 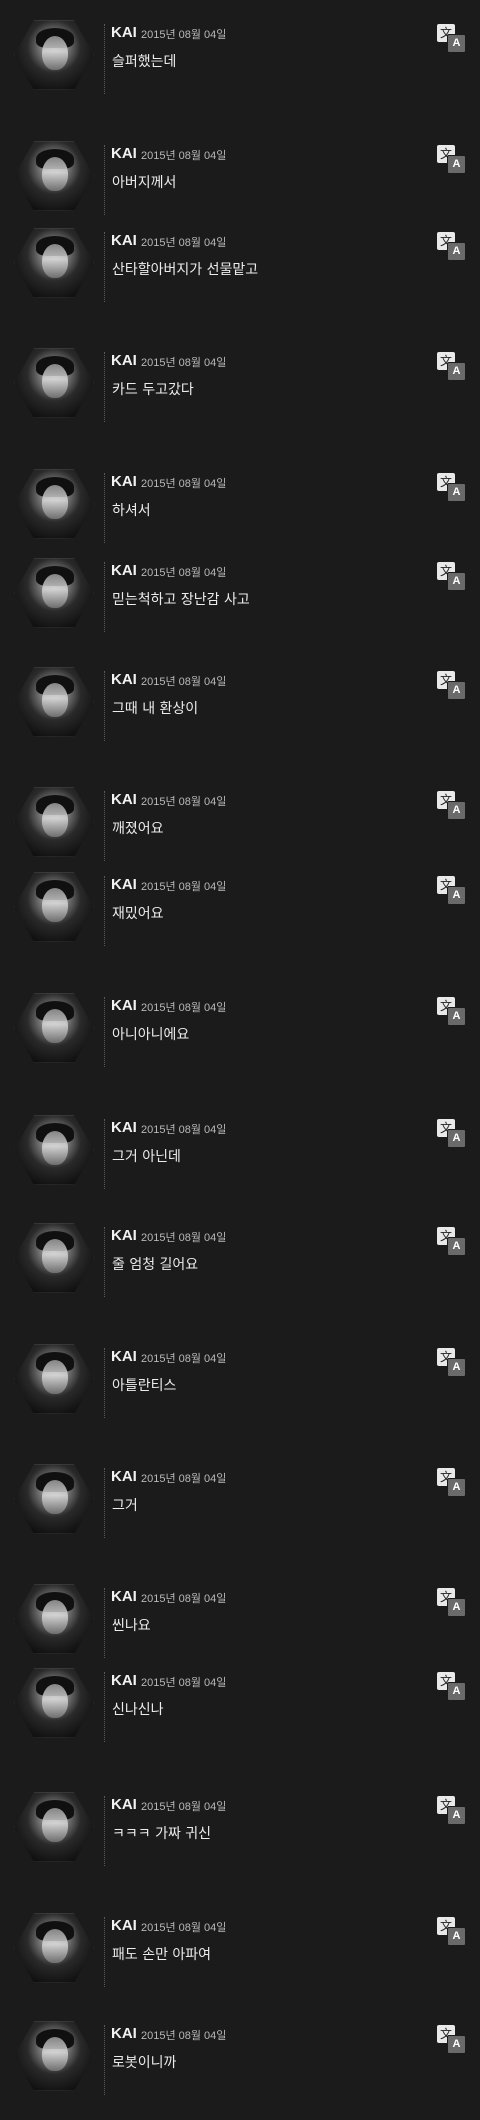 What do you see at coordinates (162, 1834) in the screenshot?
I see `message-text: ㅋㅋㅋ 가짜 귀신` at bounding box center [162, 1834].